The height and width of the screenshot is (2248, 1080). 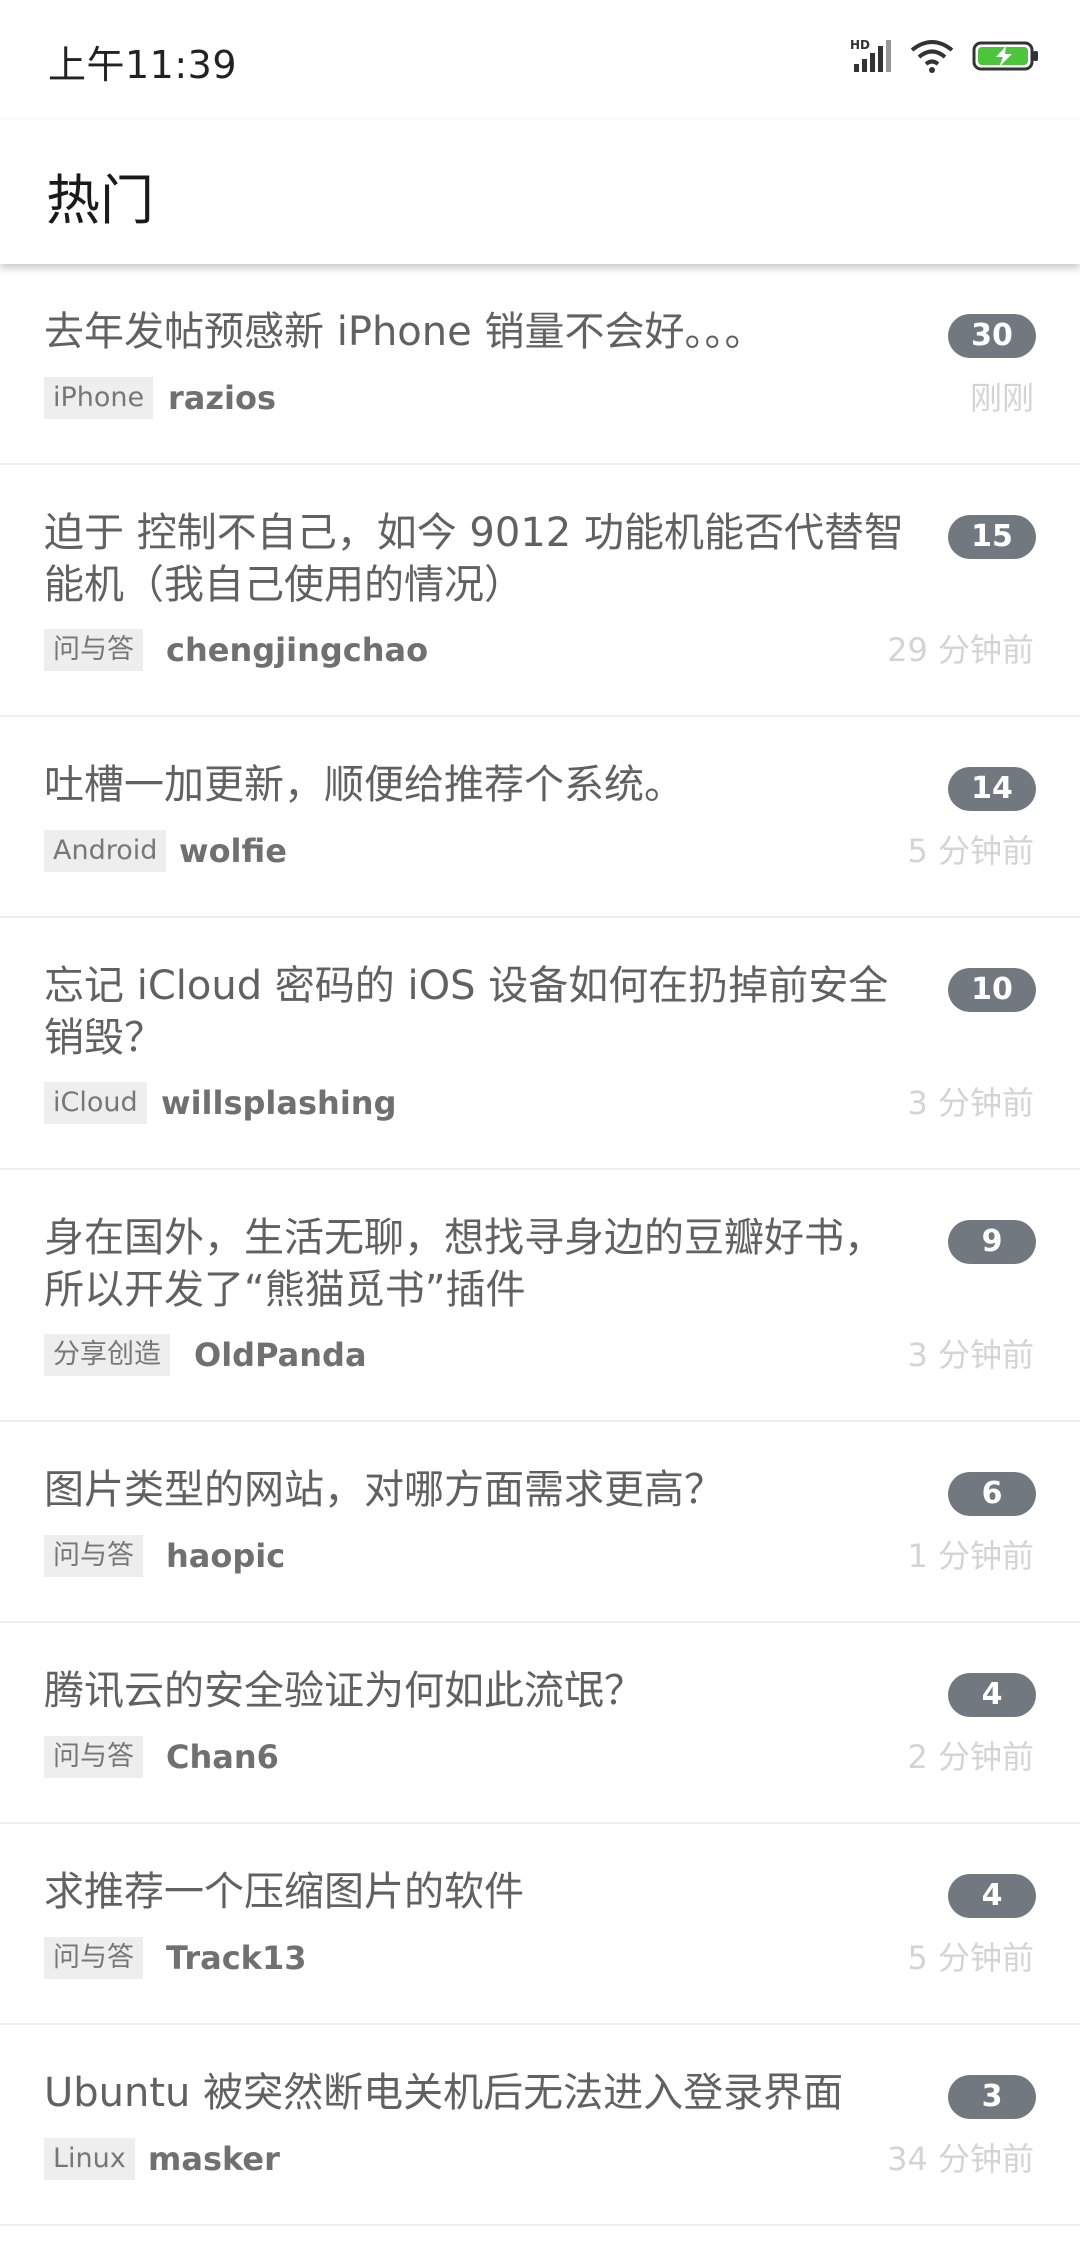 What do you see at coordinates (540, 1522) in the screenshot?
I see `topic-row: 图片类型的网站，对哪方面需求更高？ 6 问与答 haopic 1 分钟前` at bounding box center [540, 1522].